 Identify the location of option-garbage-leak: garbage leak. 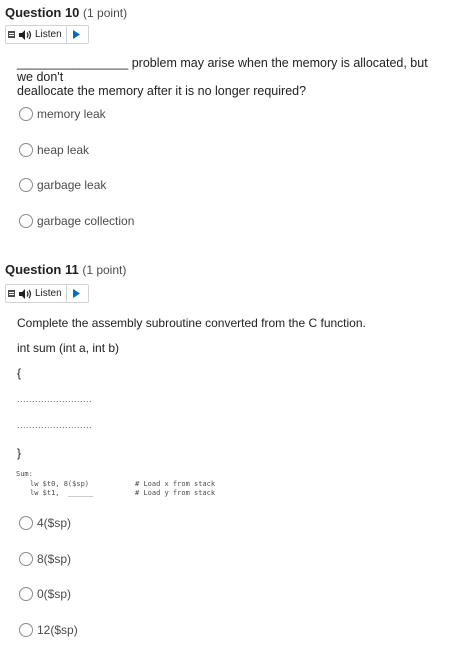
(62, 185).